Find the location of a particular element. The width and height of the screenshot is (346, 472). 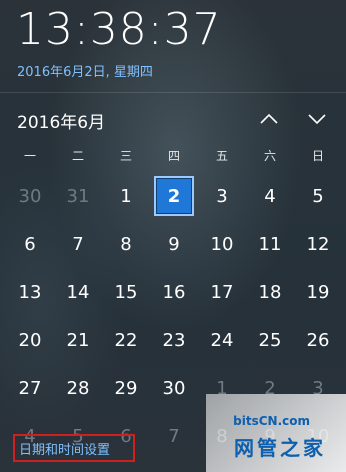

previous-month-button is located at coordinates (269, 119).